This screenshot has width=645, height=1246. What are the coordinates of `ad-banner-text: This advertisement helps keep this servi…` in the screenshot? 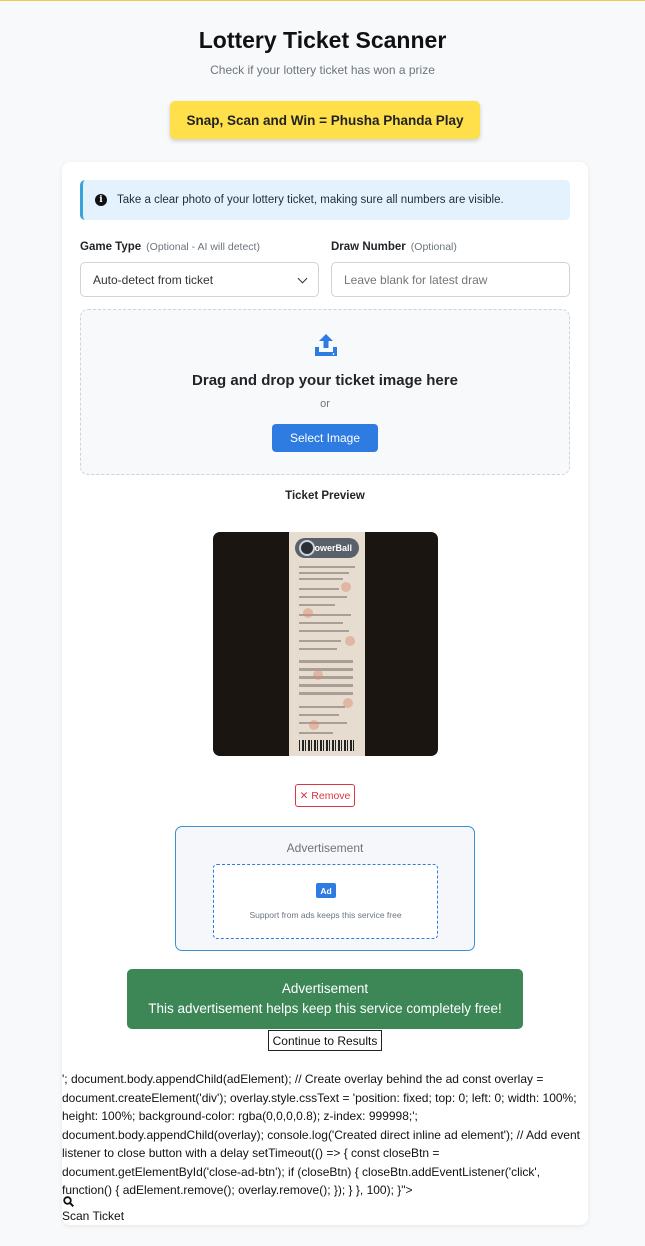 It's located at (325, 1008).